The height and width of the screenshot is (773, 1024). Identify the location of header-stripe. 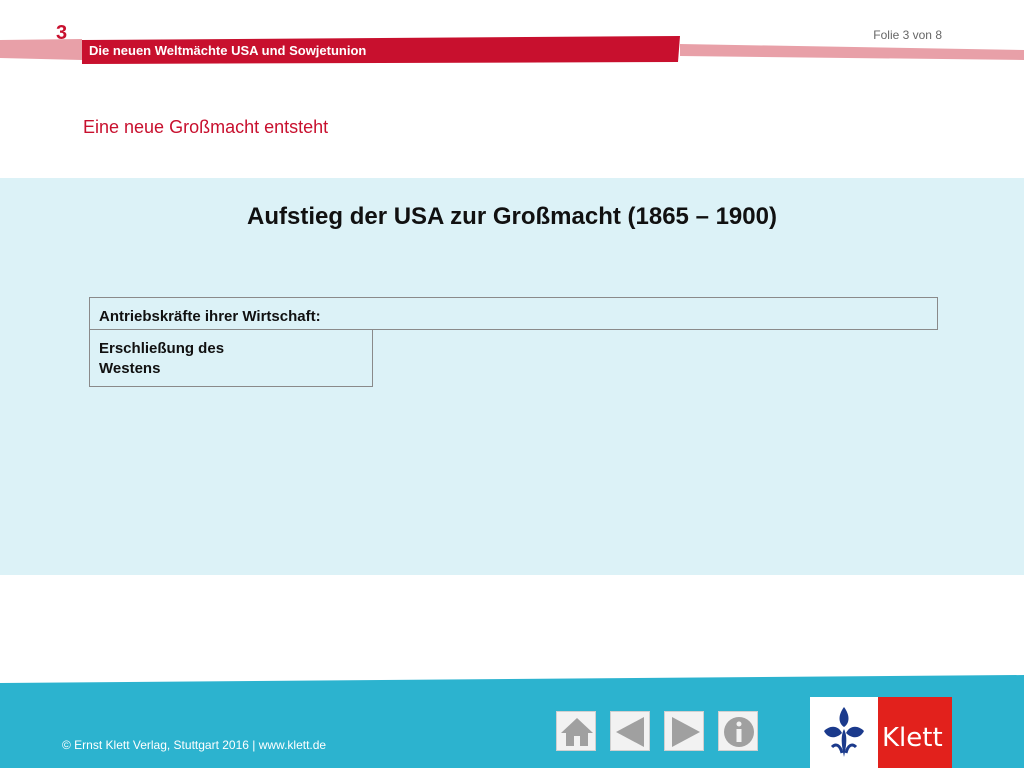
(512, 50).